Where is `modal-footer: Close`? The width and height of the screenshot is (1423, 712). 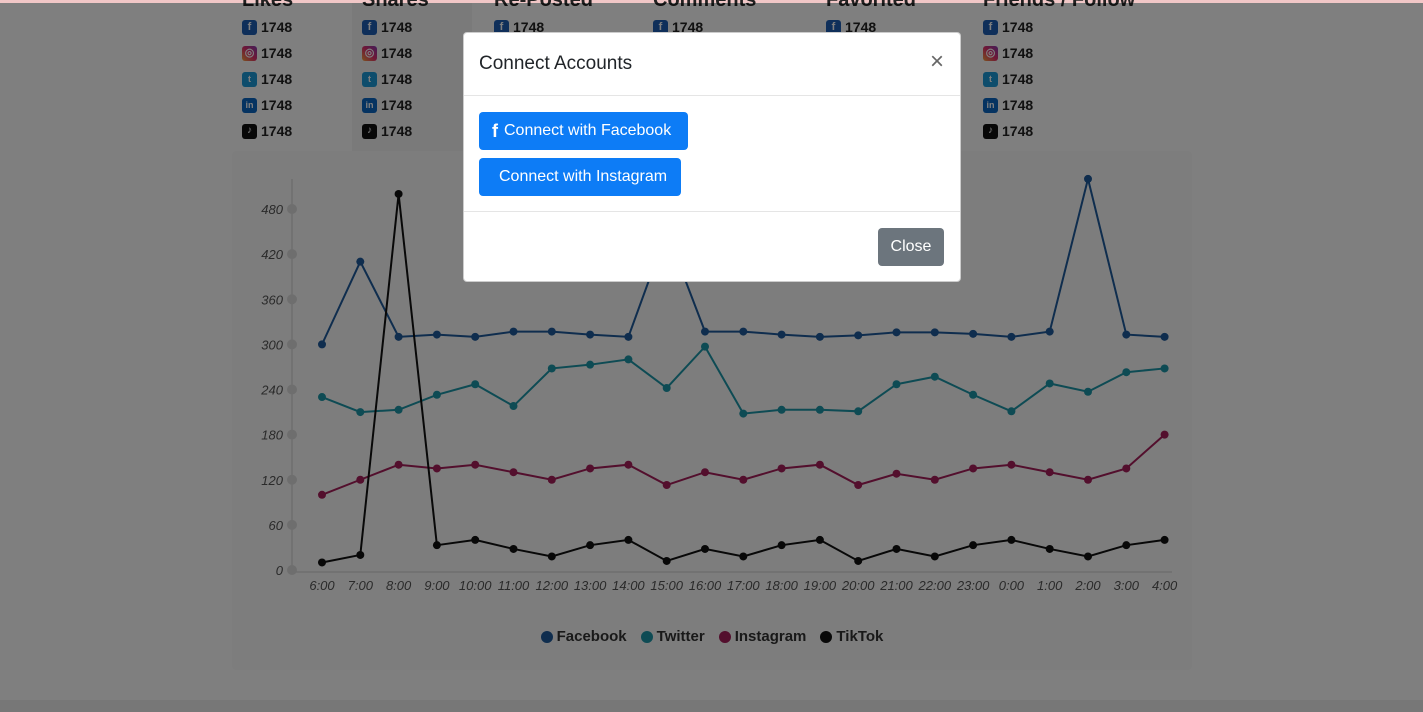 modal-footer: Close is located at coordinates (712, 247).